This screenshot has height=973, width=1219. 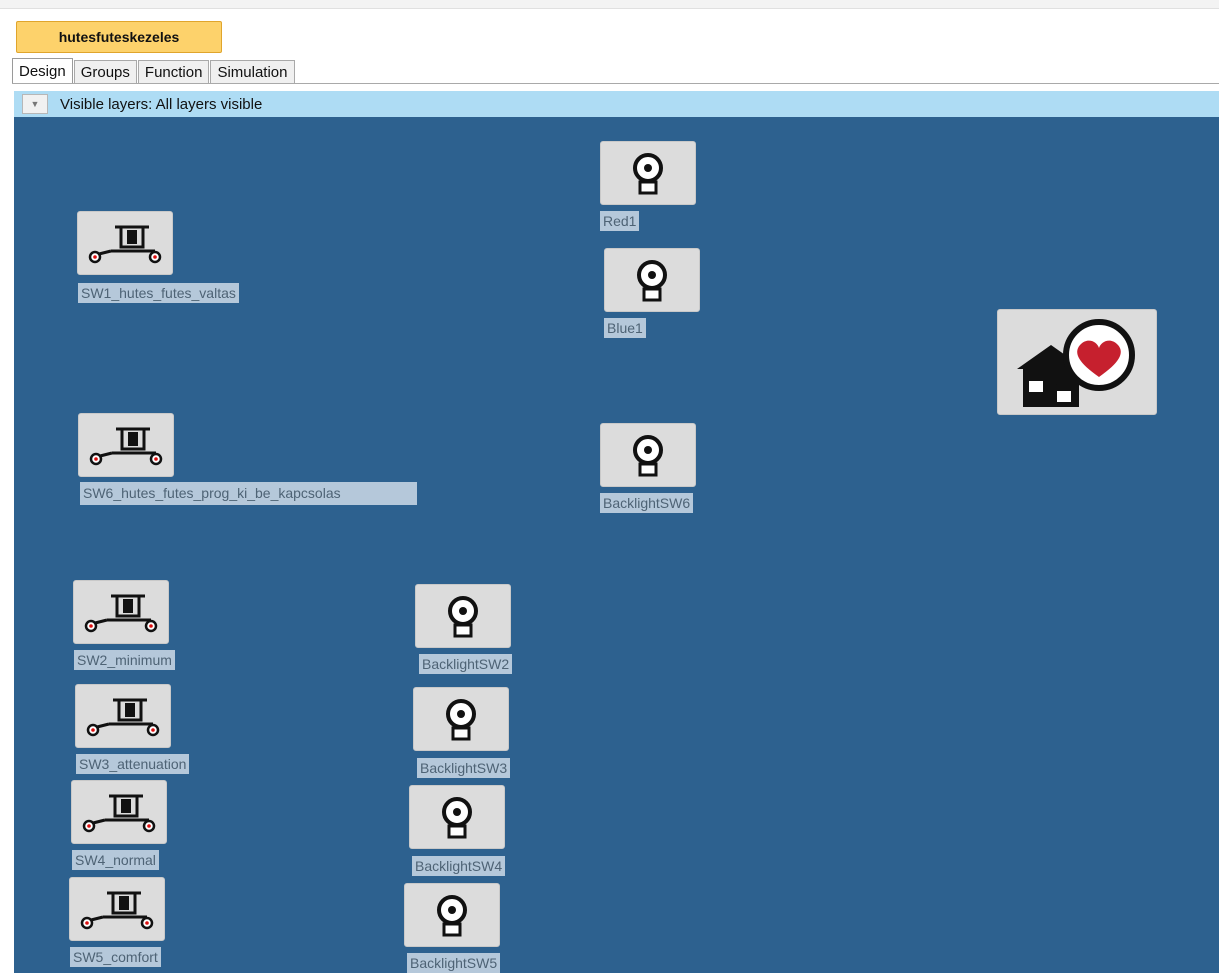 I want to click on tab-divider, so click(x=615, y=83).